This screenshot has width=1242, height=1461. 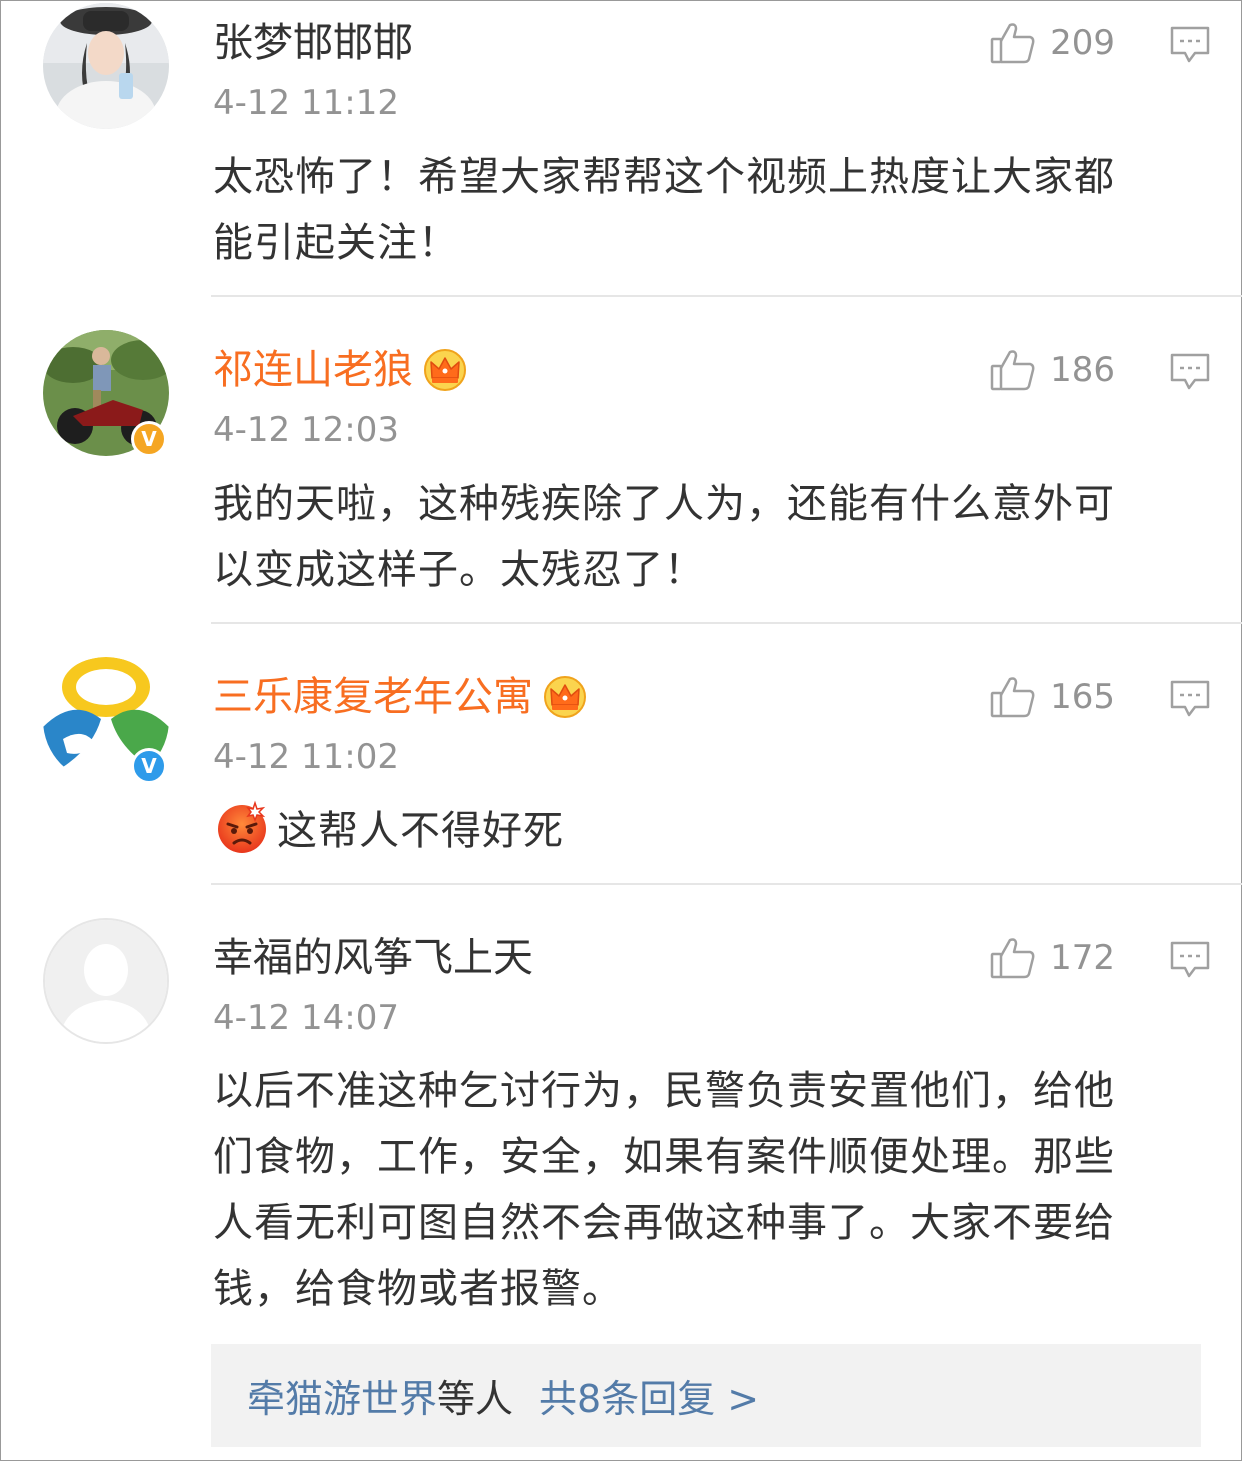 I want to click on like-count: 209, so click(x=1082, y=43).